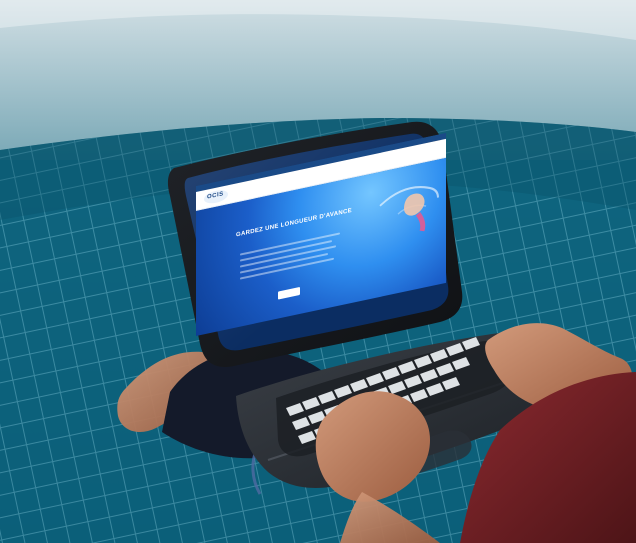 This screenshot has height=543, width=636. I want to click on site-logo: OCIS, so click(216, 197).